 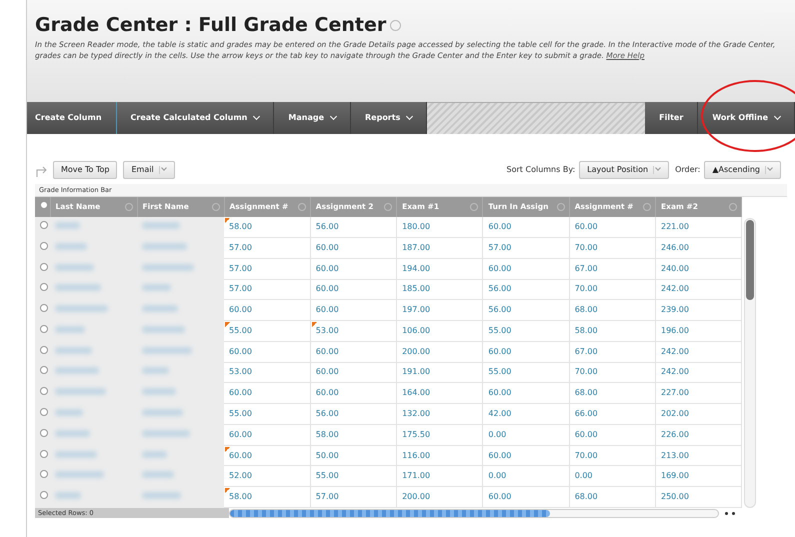 What do you see at coordinates (698, 310) in the screenshot?
I see `grade-cell: 239.00` at bounding box center [698, 310].